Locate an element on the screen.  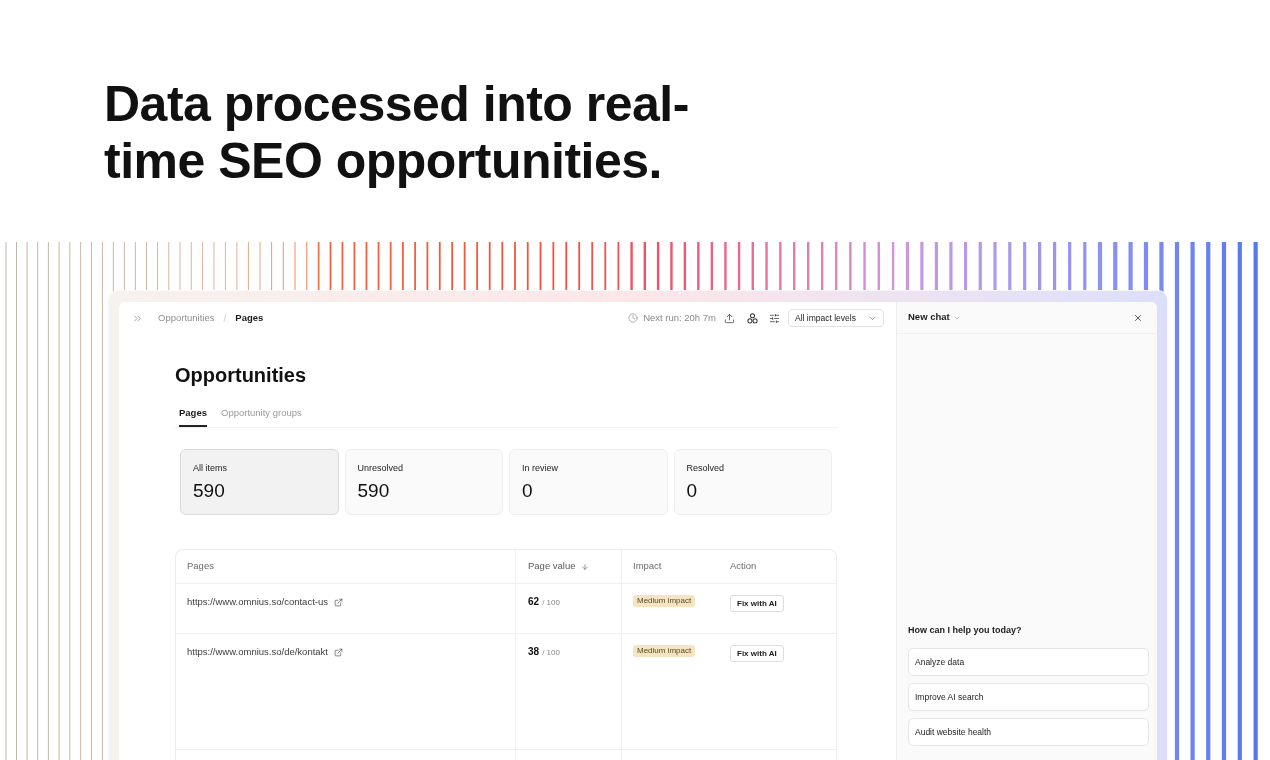
page-url-link: https://www.omnius.so/contact-us is located at coordinates (265, 602).